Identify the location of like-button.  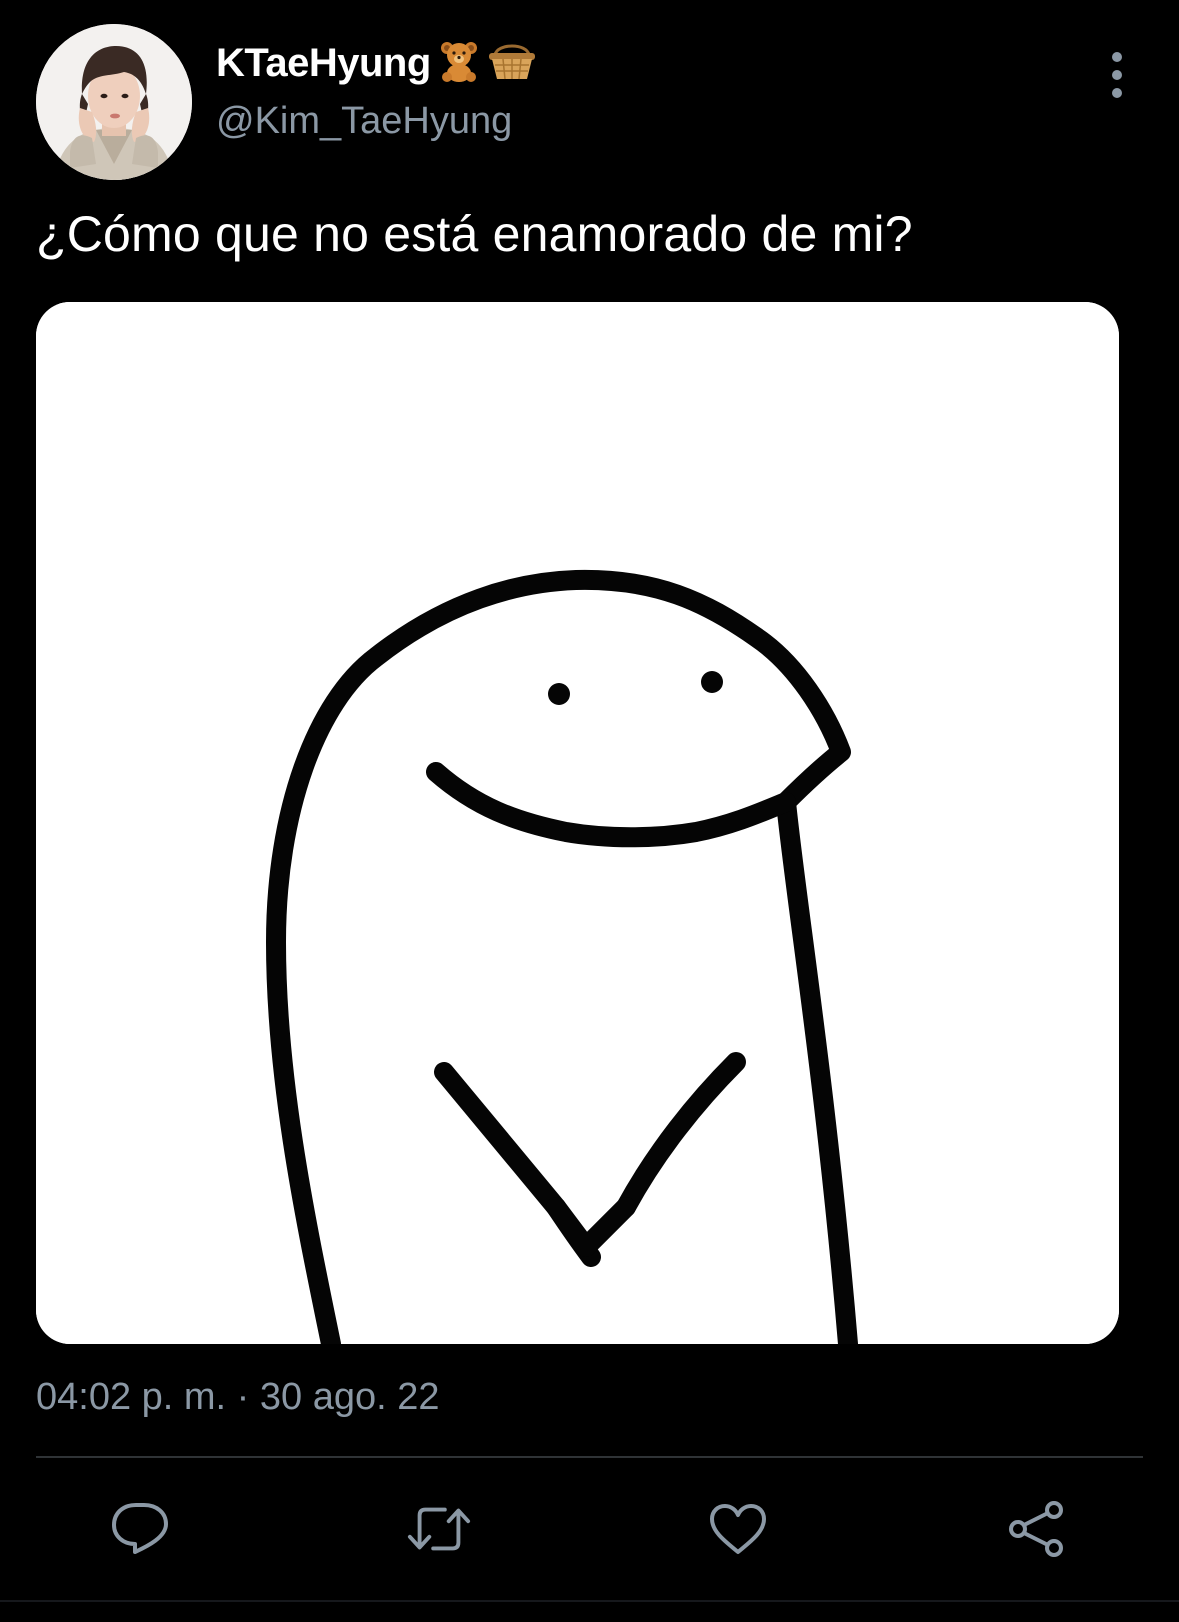
(738, 1529).